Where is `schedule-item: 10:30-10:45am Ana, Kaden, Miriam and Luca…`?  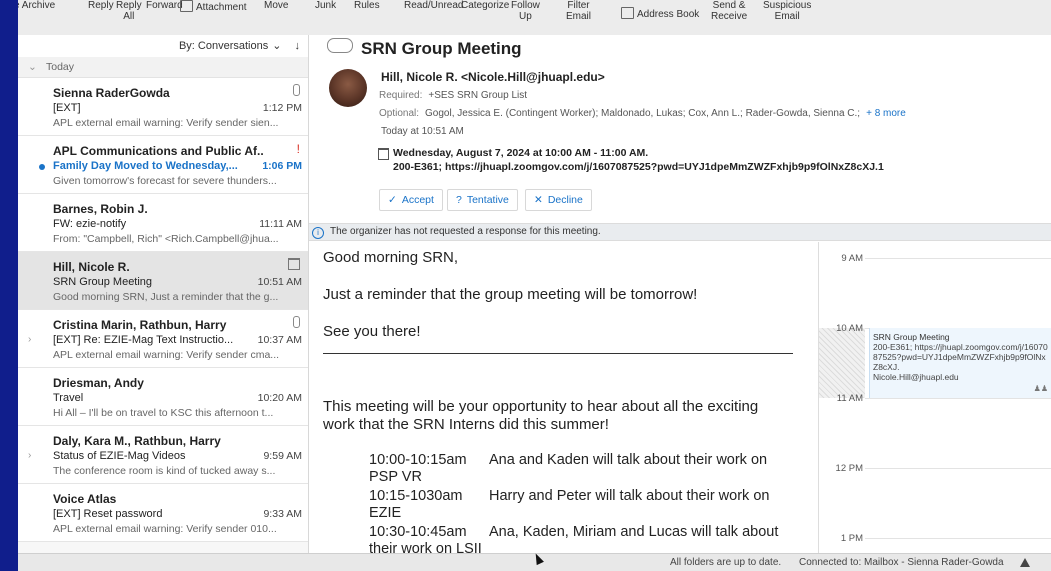 schedule-item: 10:30-10:45am Ana, Kaden, Miriam and Luca… is located at coordinates (574, 538).